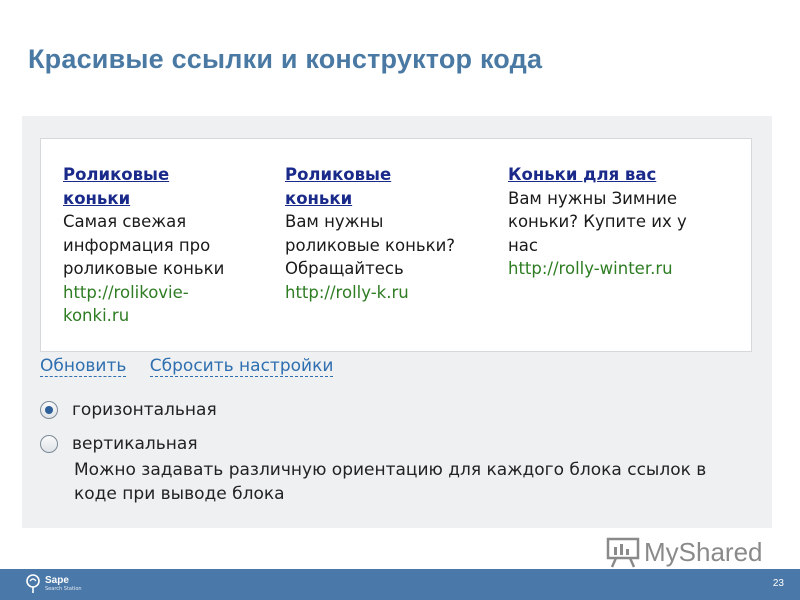  I want to click on horizontal-radio, so click(49, 410).